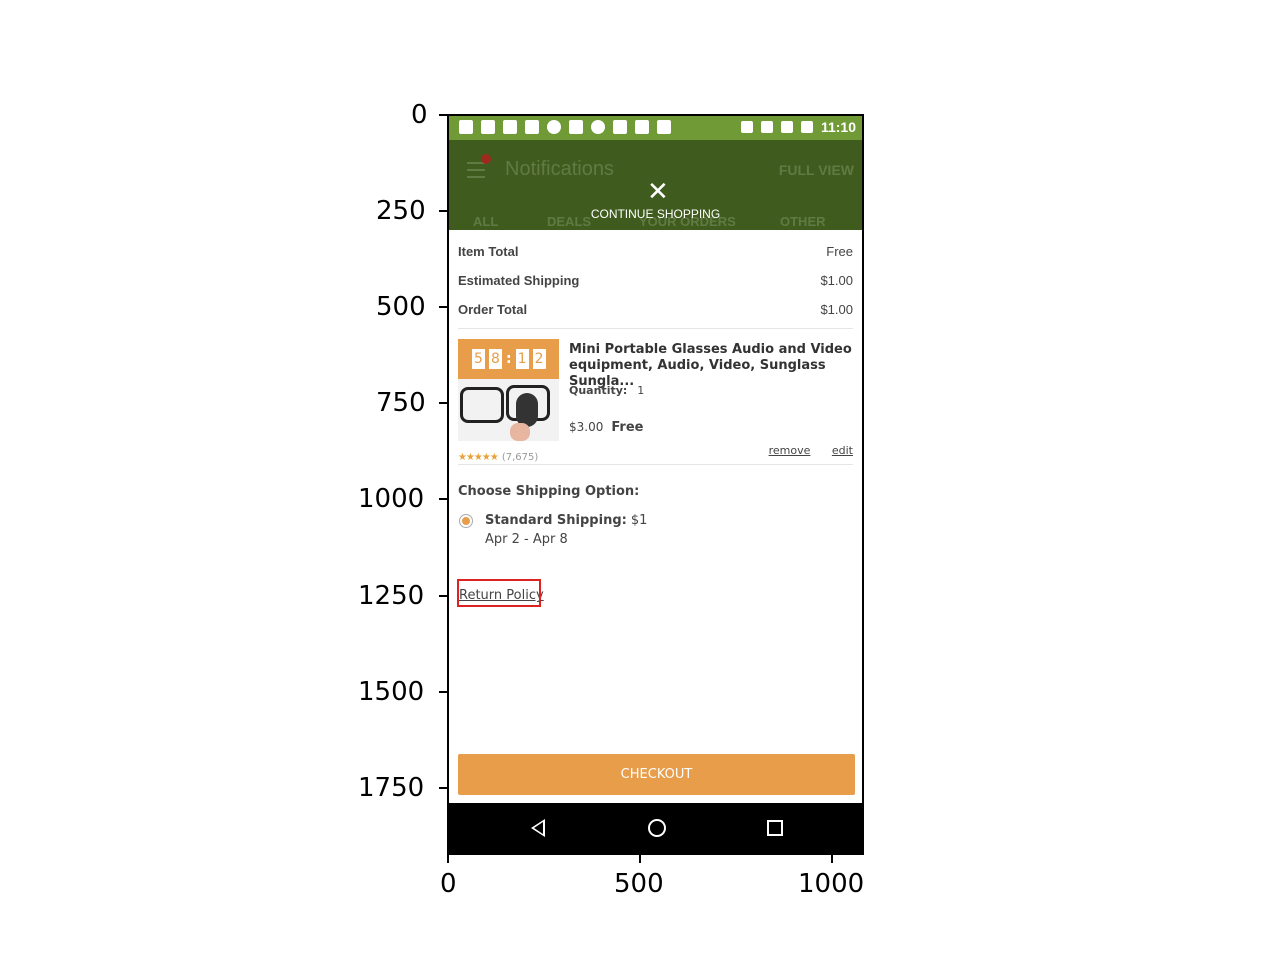 The image size is (1280, 960). Describe the element at coordinates (499, 593) in the screenshot. I see `highlight-box` at that location.